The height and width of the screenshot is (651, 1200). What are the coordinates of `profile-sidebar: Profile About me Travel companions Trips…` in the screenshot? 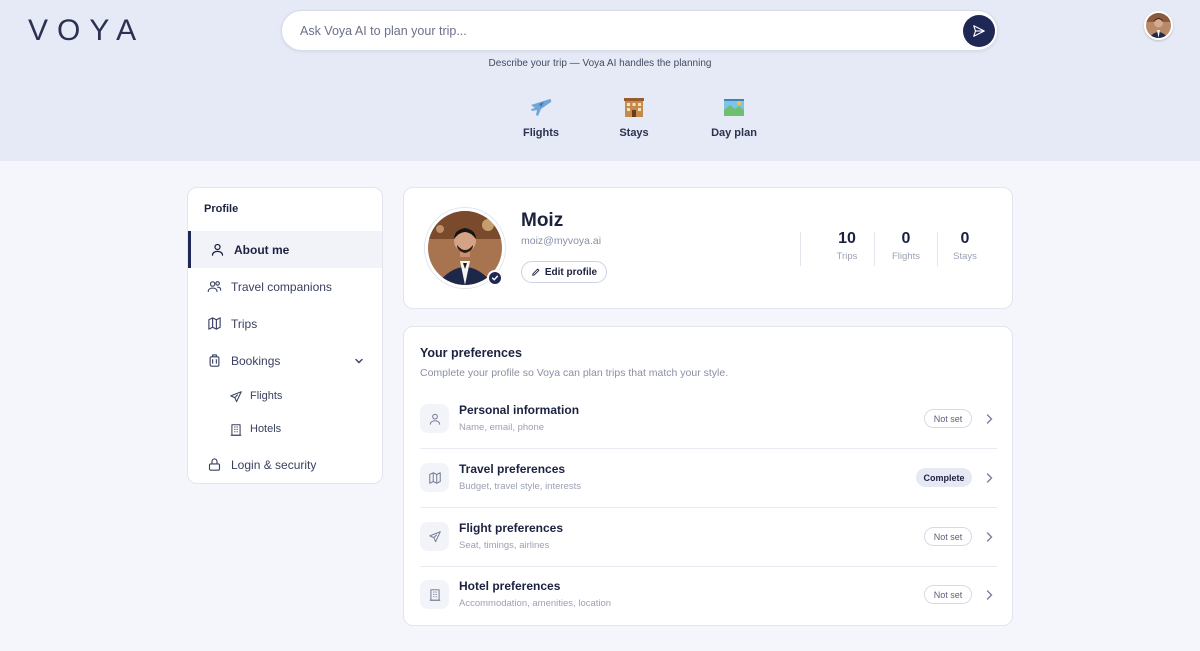 It's located at (285, 335).